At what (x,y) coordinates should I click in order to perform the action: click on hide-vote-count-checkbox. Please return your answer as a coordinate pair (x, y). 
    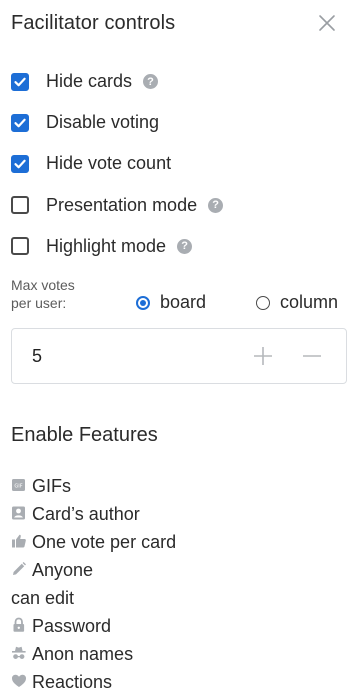
    Looking at the image, I should click on (20, 163).